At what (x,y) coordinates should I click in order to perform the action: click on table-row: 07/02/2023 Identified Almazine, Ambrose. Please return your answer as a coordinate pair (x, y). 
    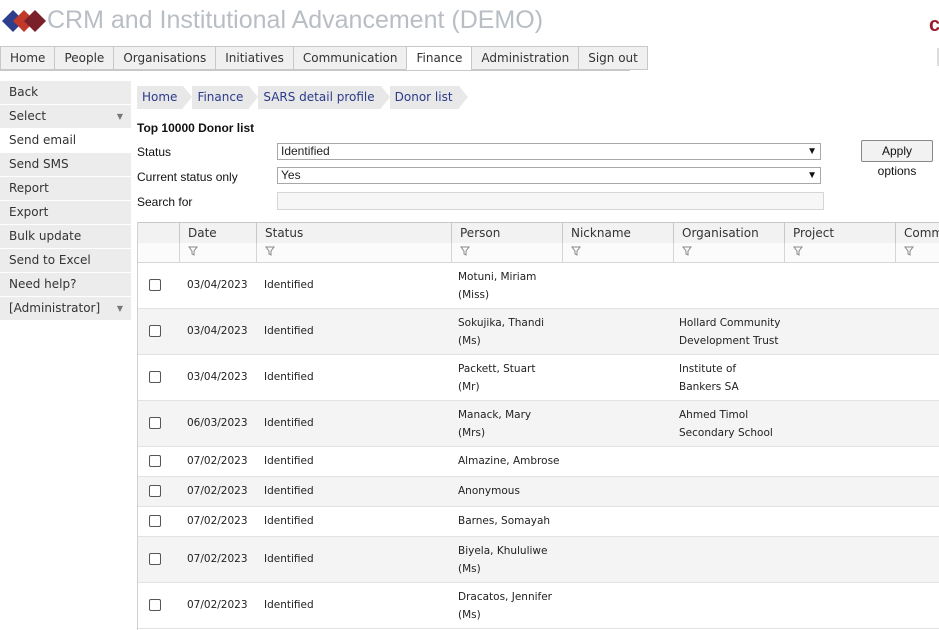
    Looking at the image, I should click on (538, 462).